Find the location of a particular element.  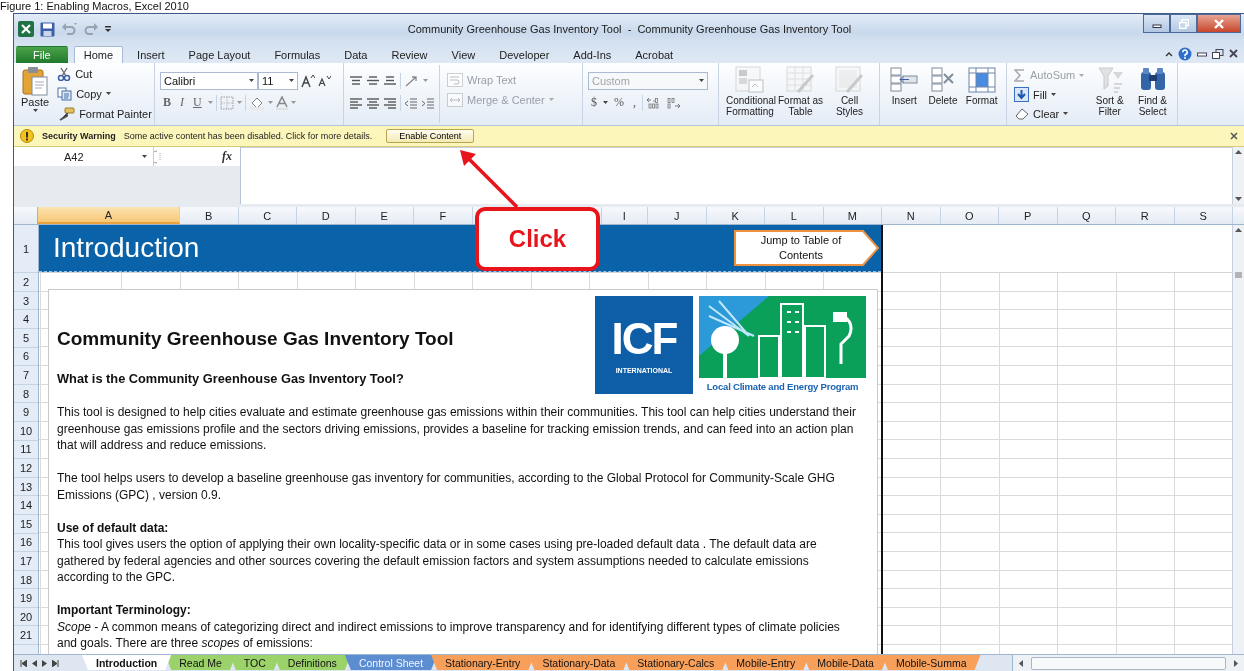

row-header: 8 is located at coordinates (26, 394).